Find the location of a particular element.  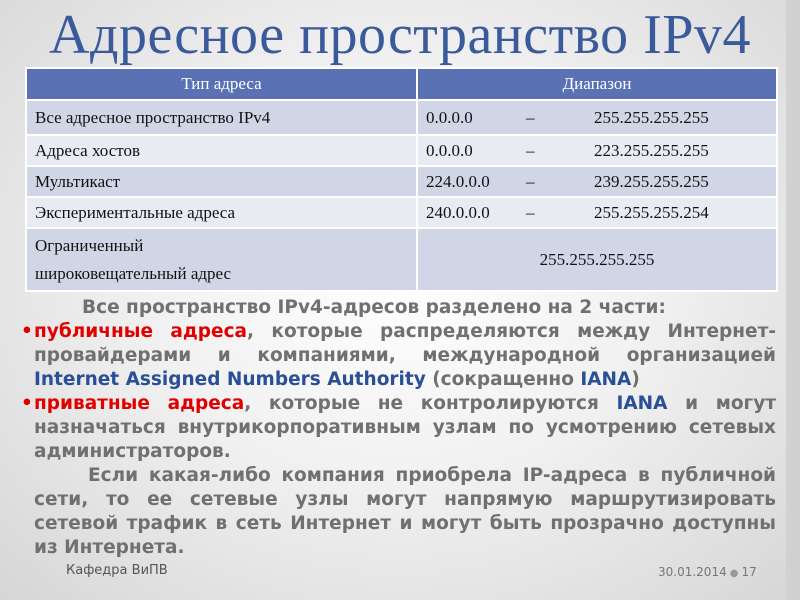

bullet-text: , которые не контролируются is located at coordinates (430, 403).